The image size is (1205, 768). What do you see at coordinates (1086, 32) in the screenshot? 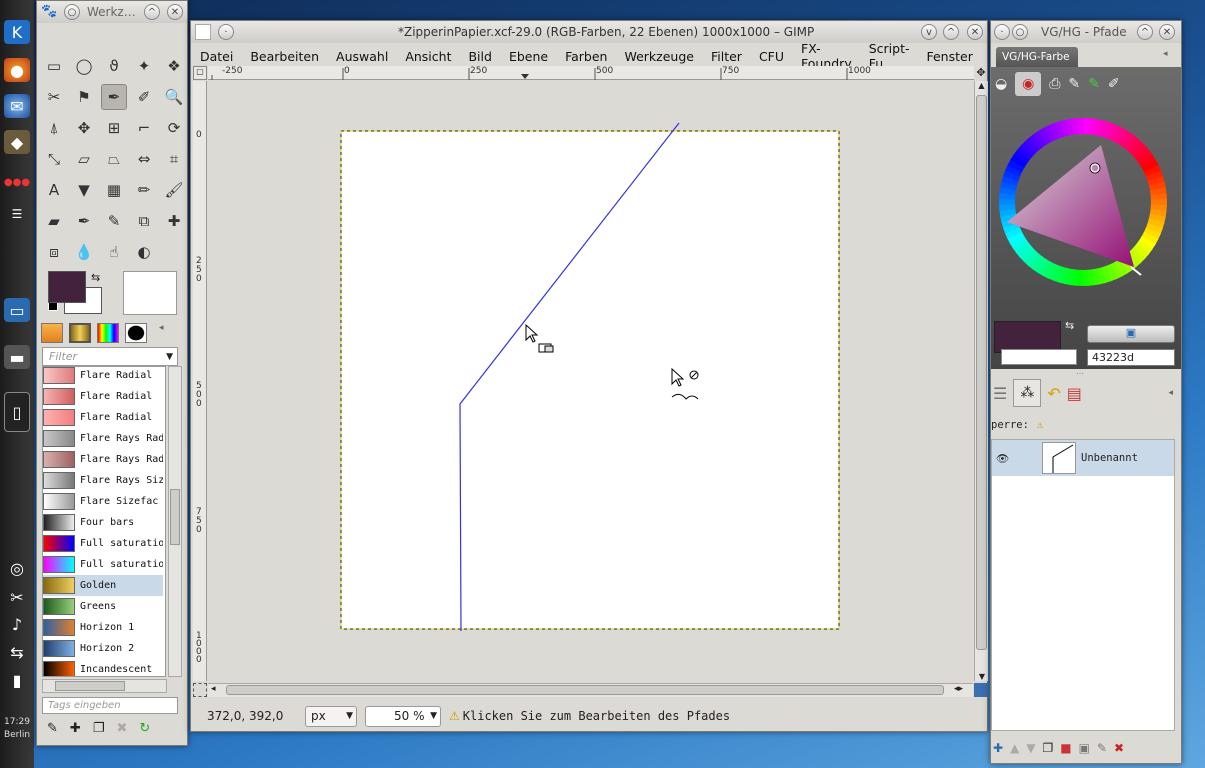
I see `dock-titlebar: · ○ VG/HG - Pfade ^ ✕` at bounding box center [1086, 32].